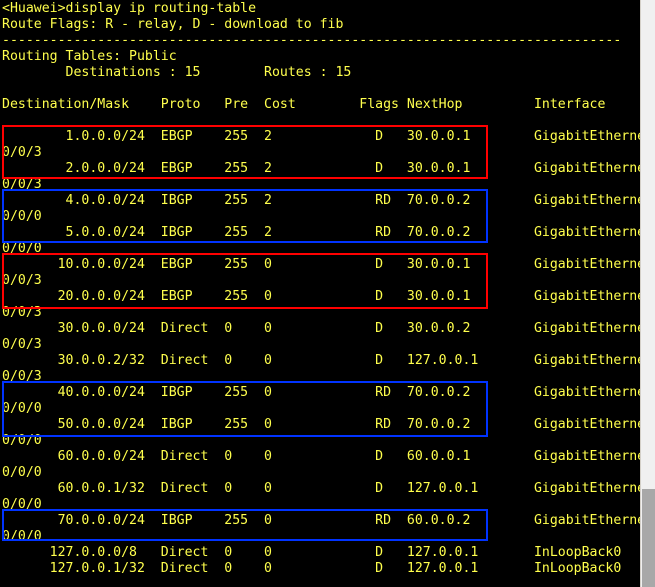 The image size is (655, 587). What do you see at coordinates (129, 8) in the screenshot?
I see `terminal-line-0: <Huawei>display ip routing-table` at bounding box center [129, 8].